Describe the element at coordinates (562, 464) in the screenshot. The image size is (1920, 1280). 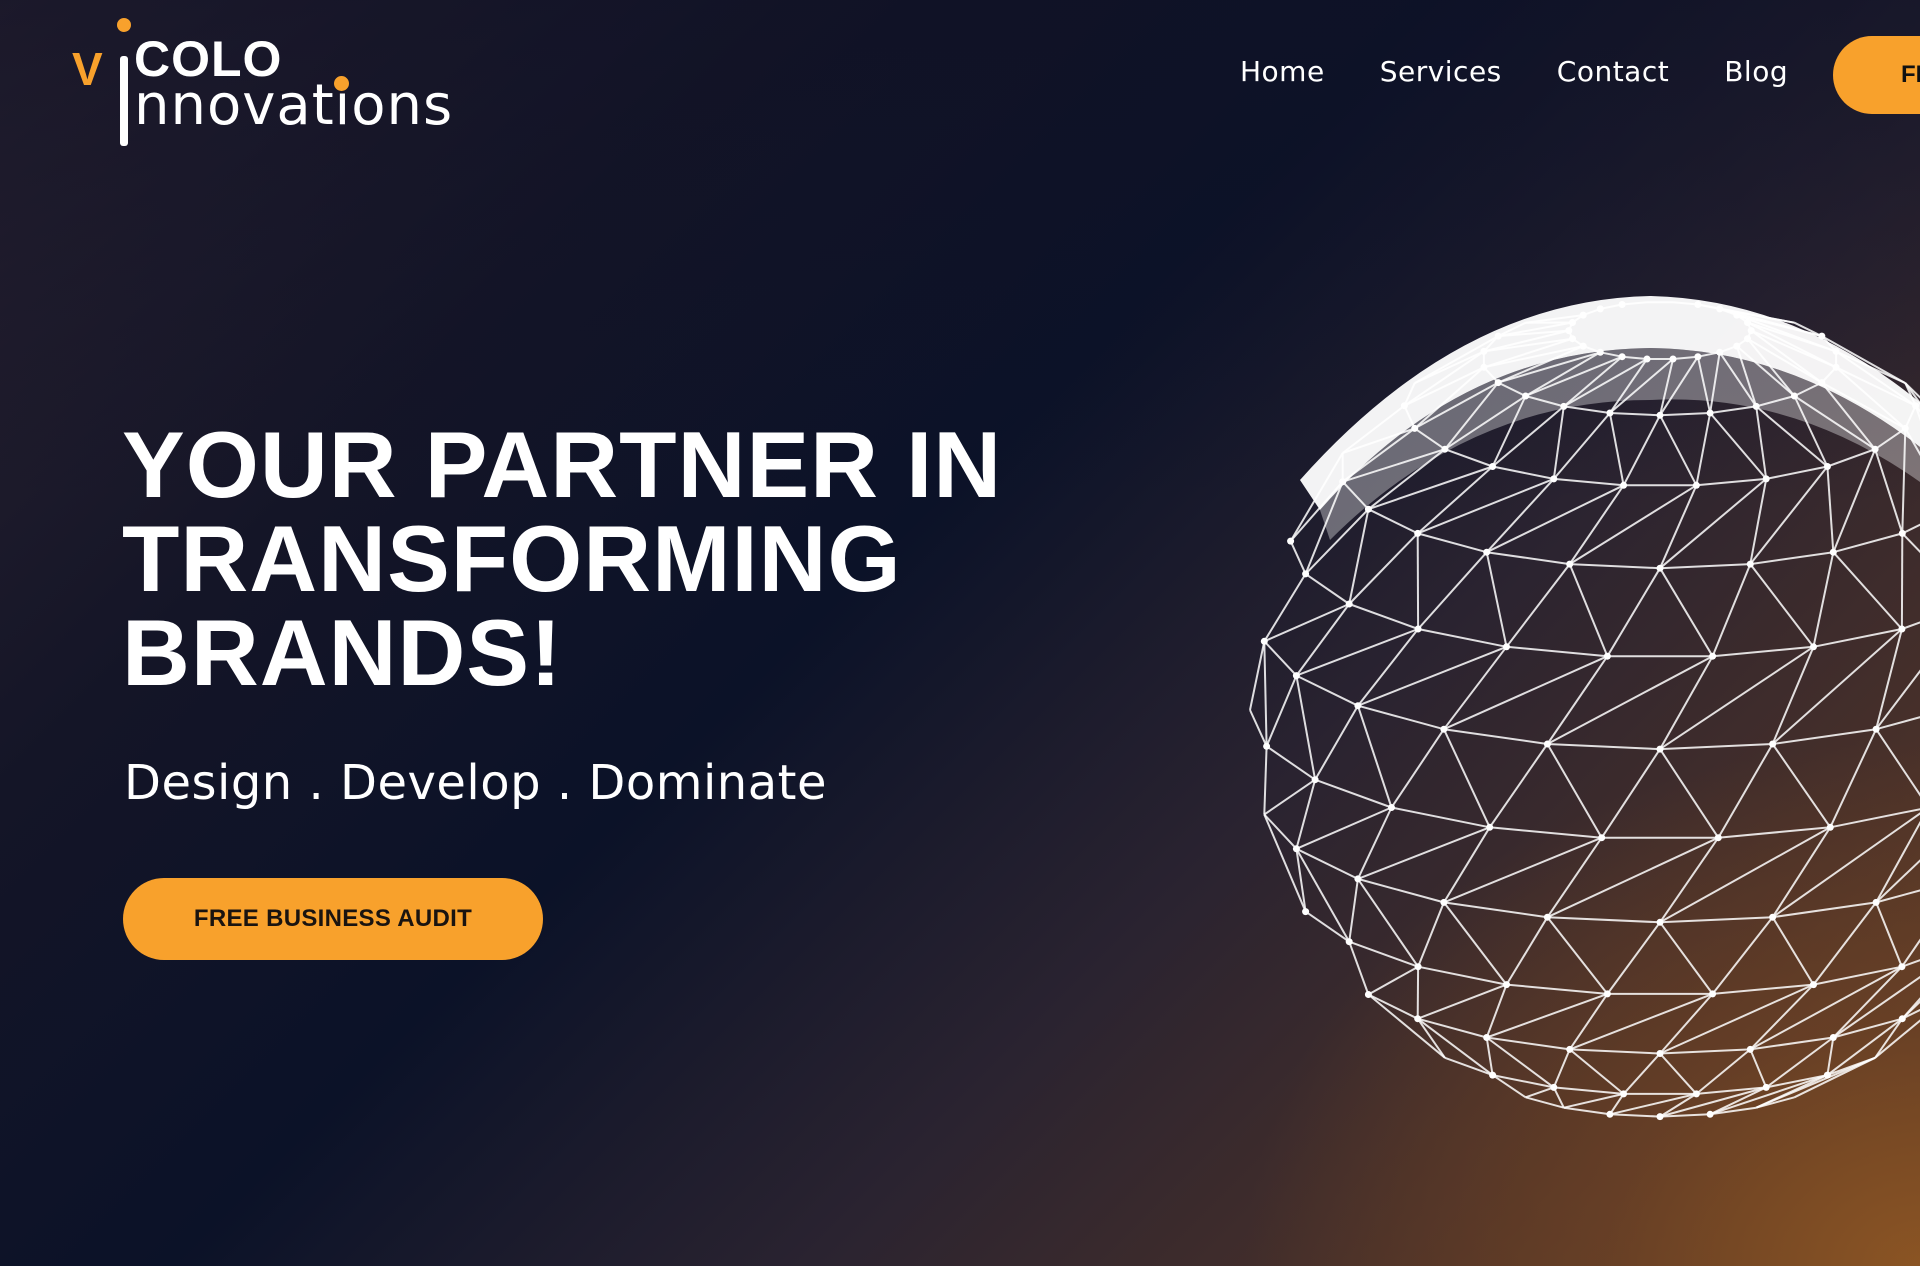
I see `headline-line-1: YOUR PARTNER IN` at that location.